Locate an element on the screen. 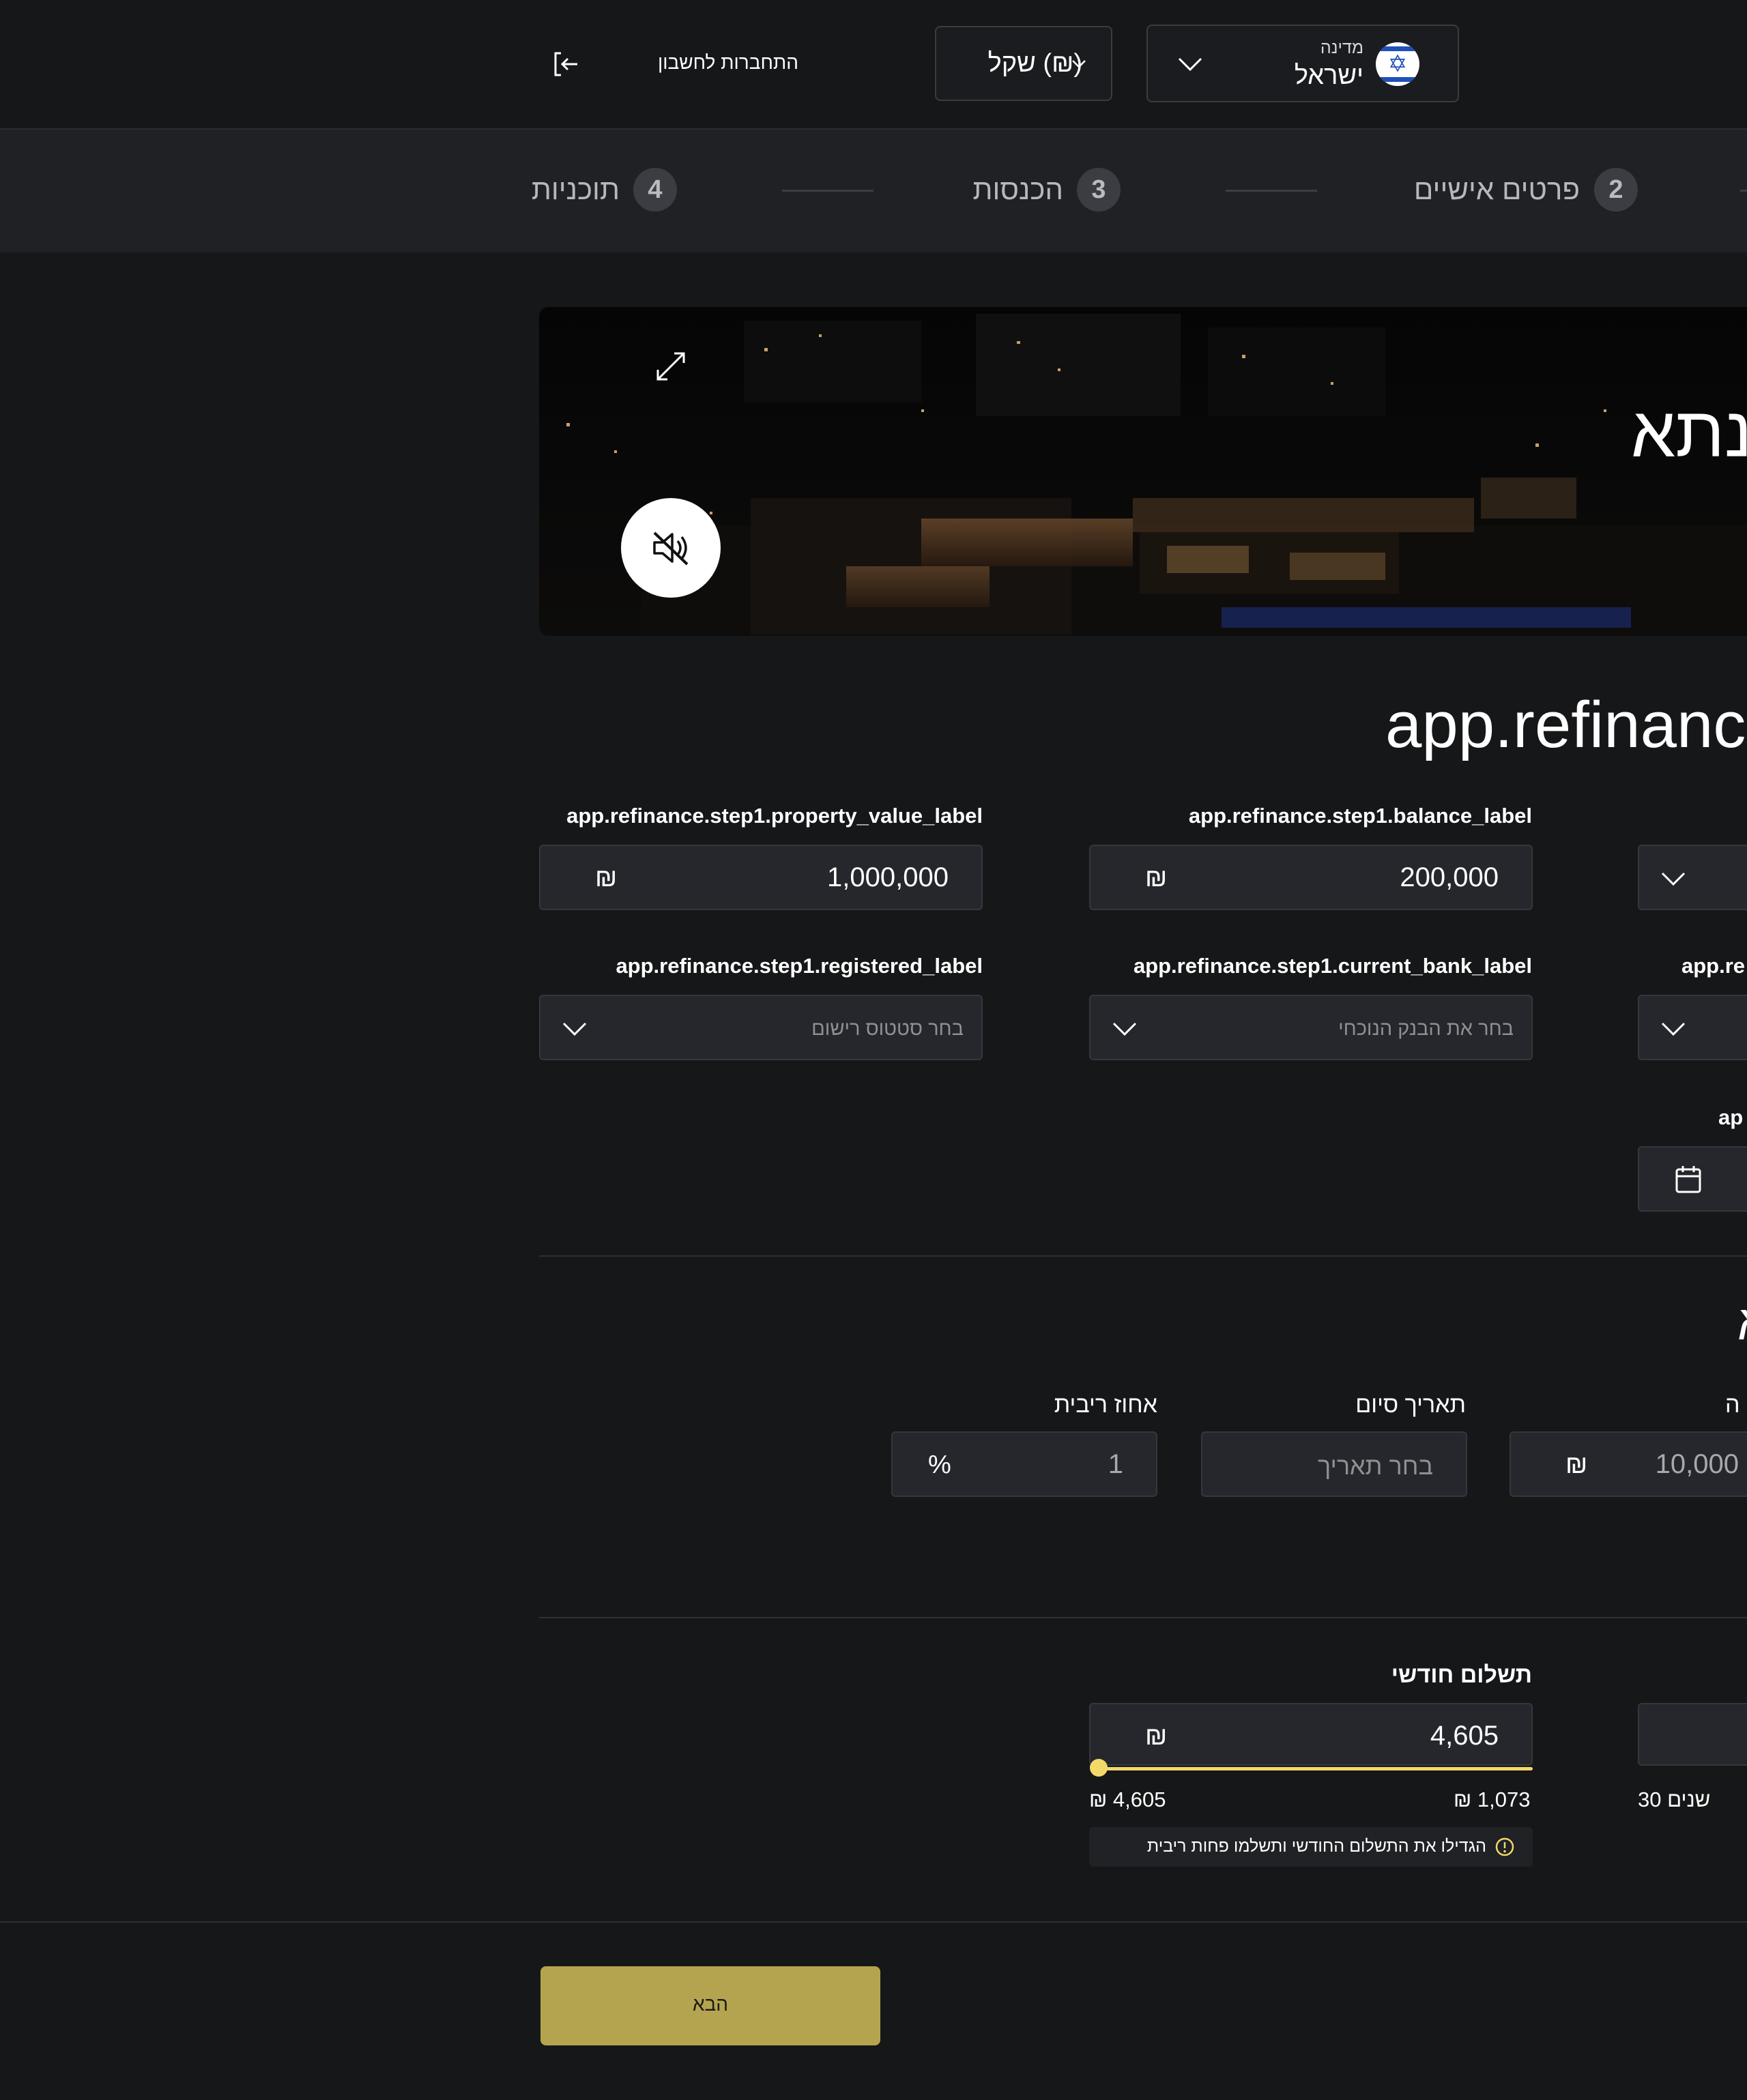 This screenshot has width=1747, height=2100. balance-input: 200,000 ₪ is located at coordinates (1311, 877).